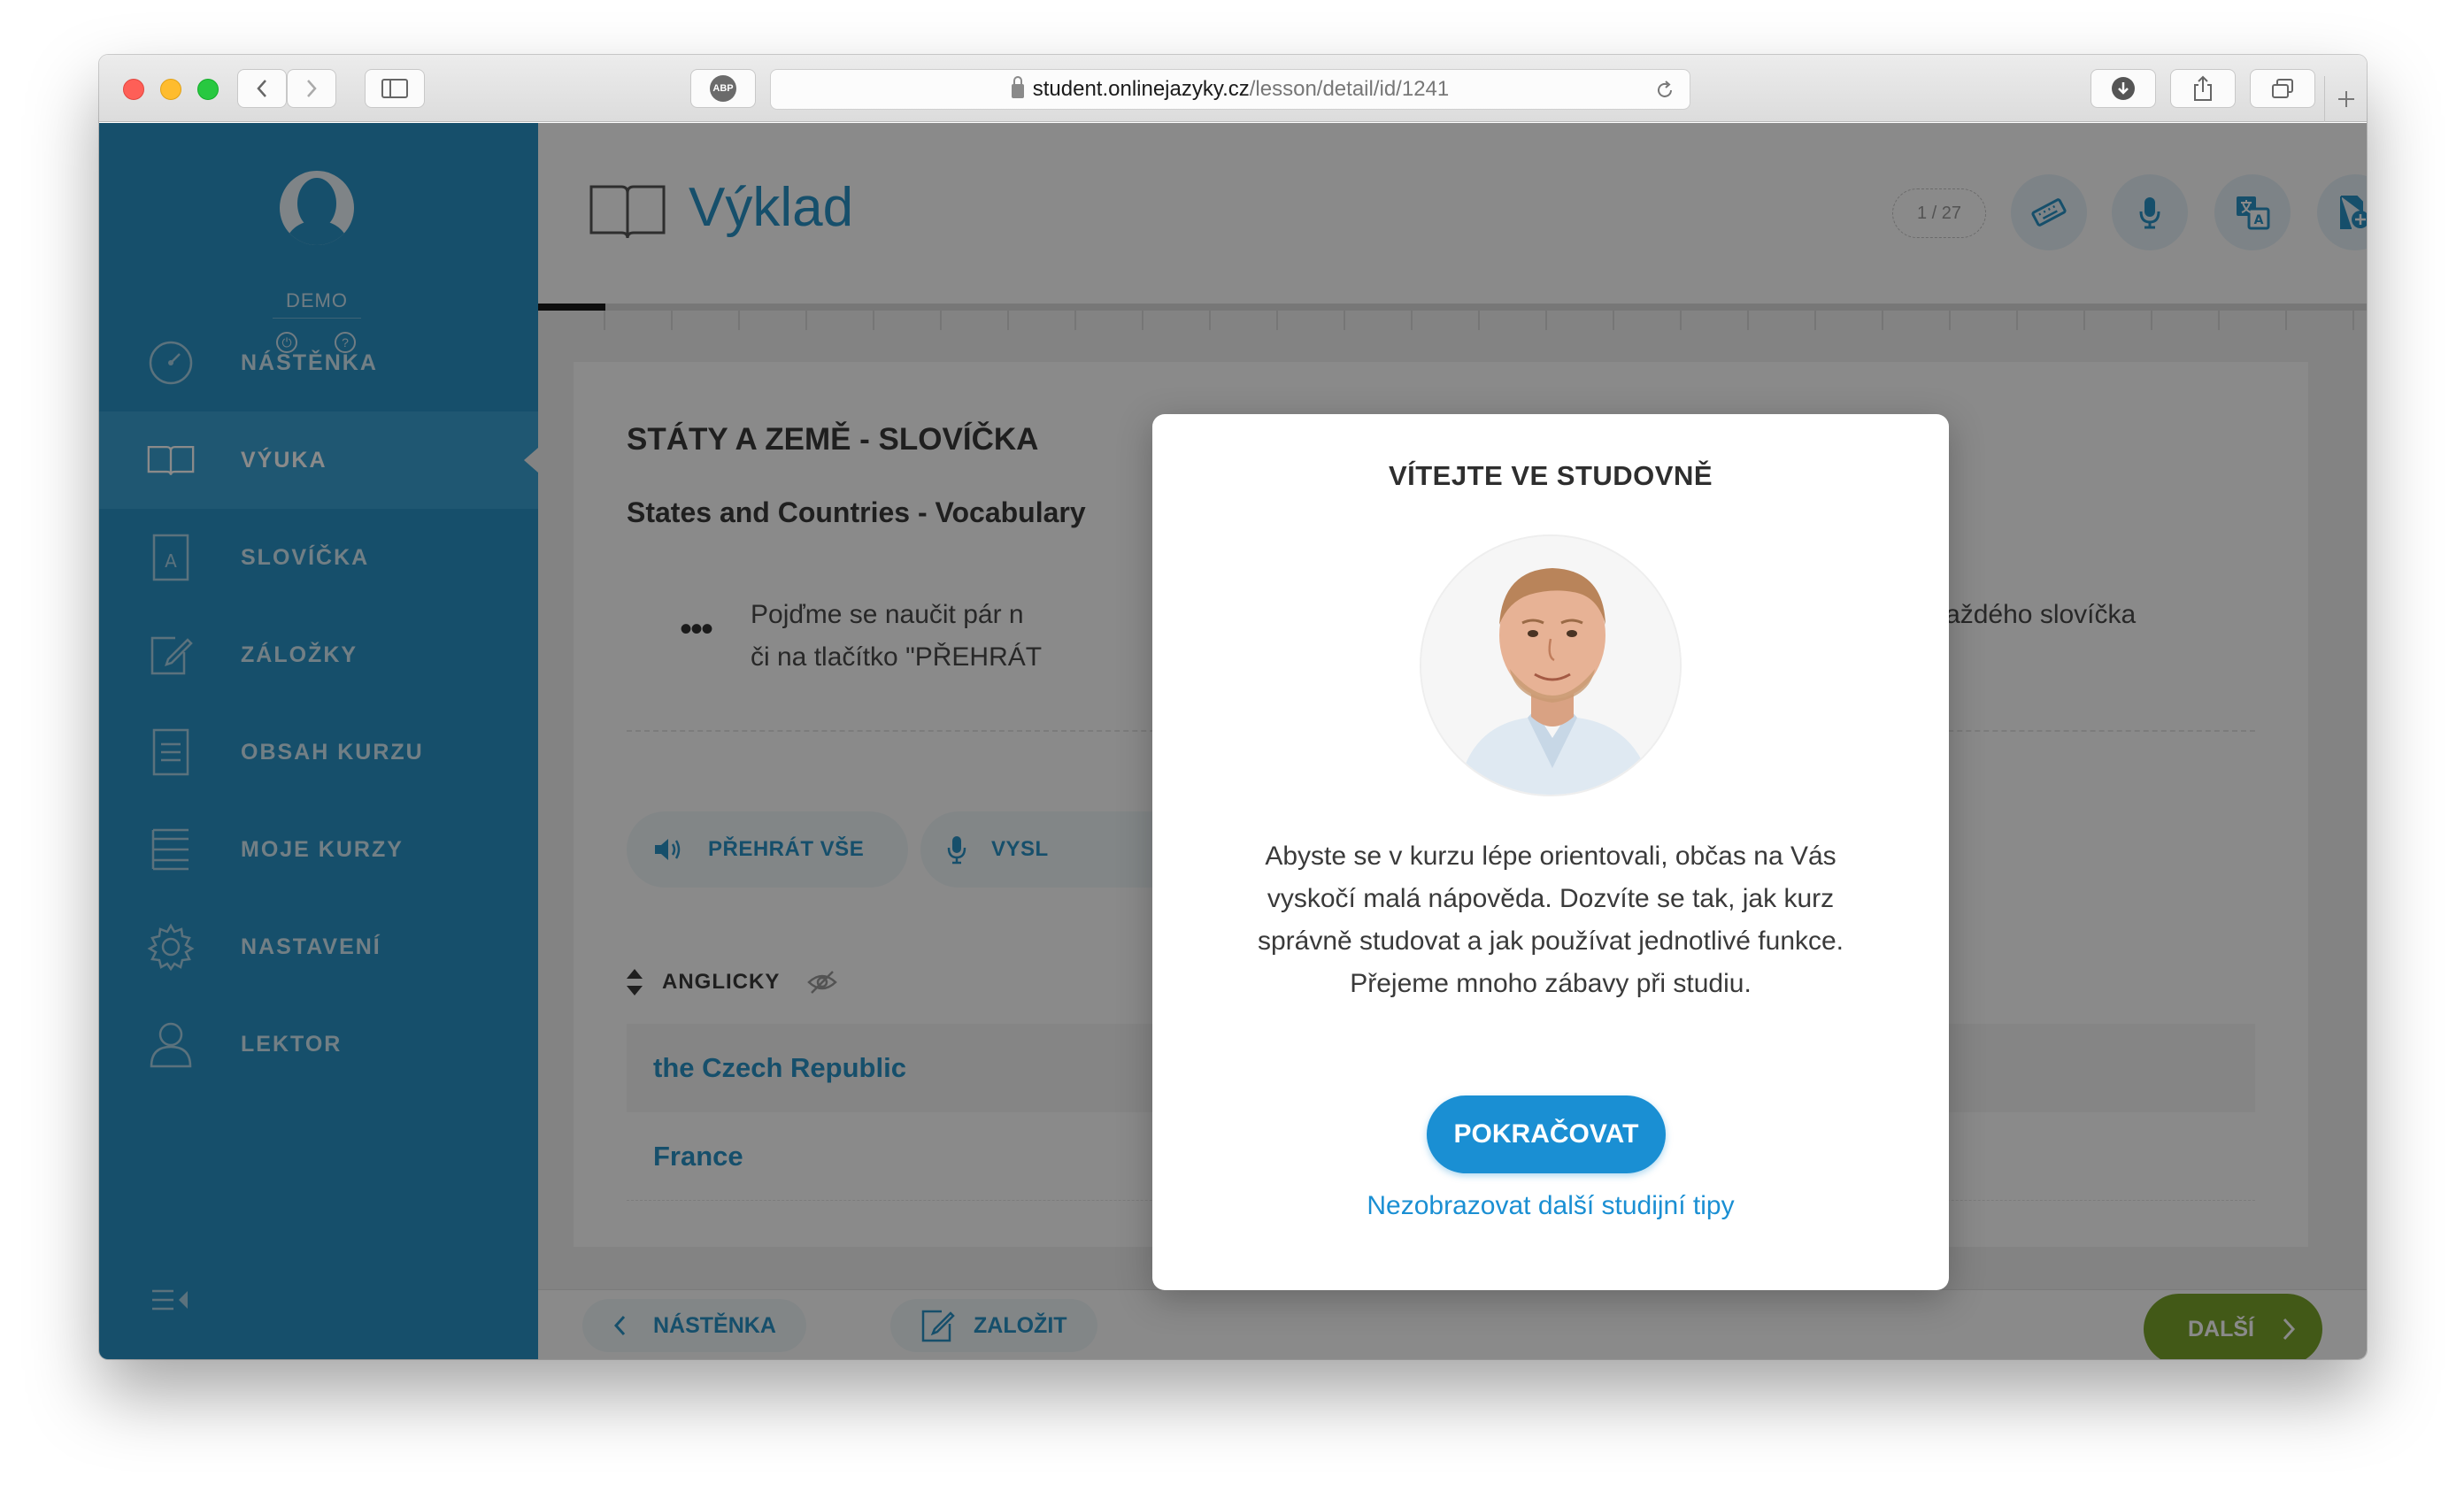 The image size is (2464, 1499). I want to click on dismiss-tips-link: Nezobrazovat další studijní tipy, so click(1551, 1206).